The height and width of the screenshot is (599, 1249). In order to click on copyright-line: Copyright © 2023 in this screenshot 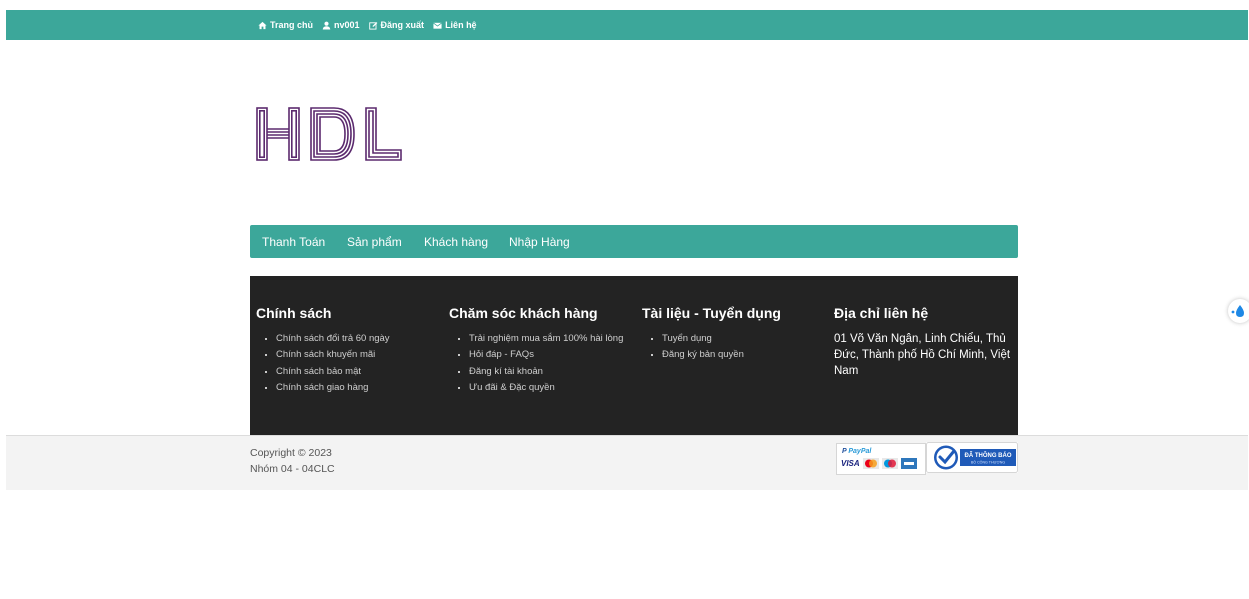, I will do `click(291, 453)`.